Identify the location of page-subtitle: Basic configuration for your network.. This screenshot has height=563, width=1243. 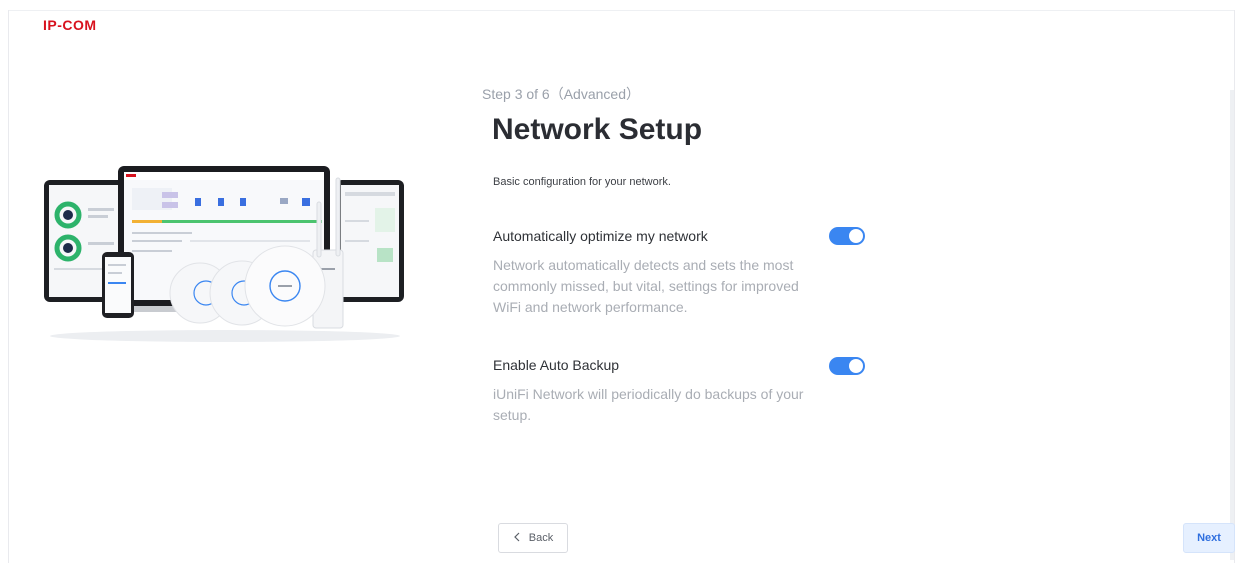
(582, 182).